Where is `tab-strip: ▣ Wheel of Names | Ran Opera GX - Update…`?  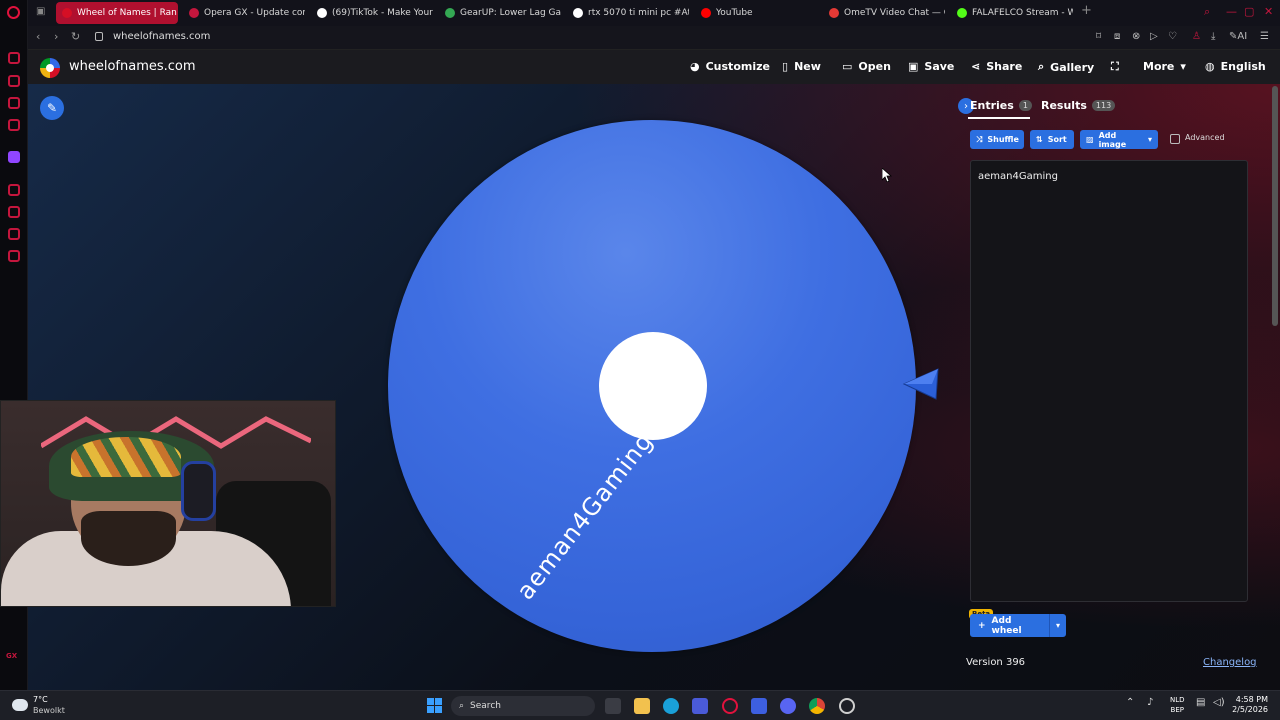 tab-strip: ▣ Wheel of Names | Ran Opera GX - Update… is located at coordinates (654, 13).